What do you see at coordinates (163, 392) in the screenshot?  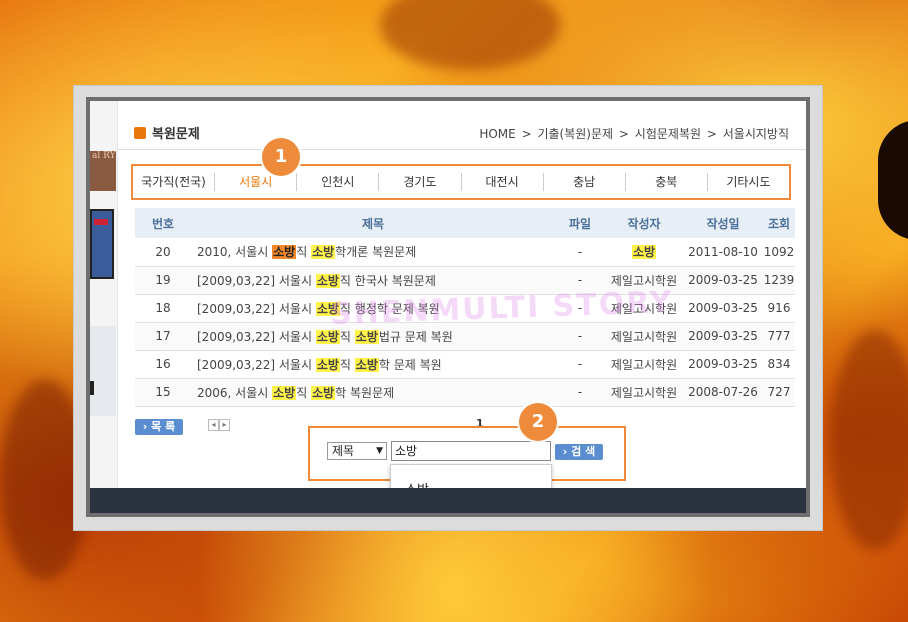 I see `row-number: 15` at bounding box center [163, 392].